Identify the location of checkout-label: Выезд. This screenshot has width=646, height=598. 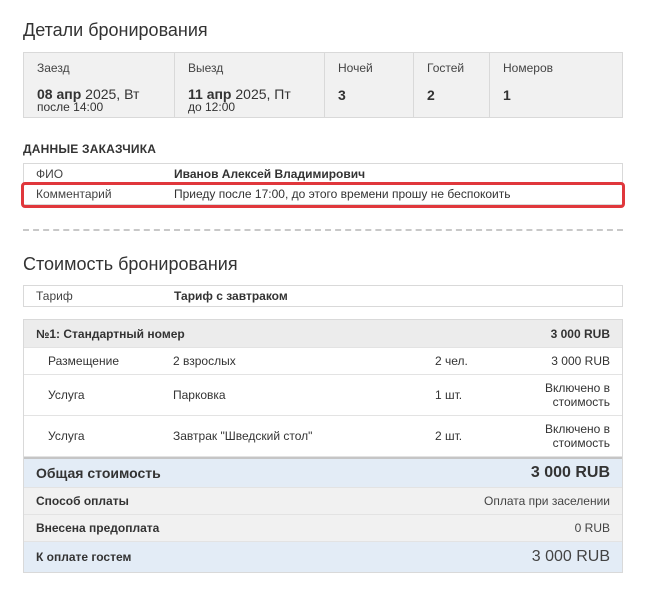
(206, 68).